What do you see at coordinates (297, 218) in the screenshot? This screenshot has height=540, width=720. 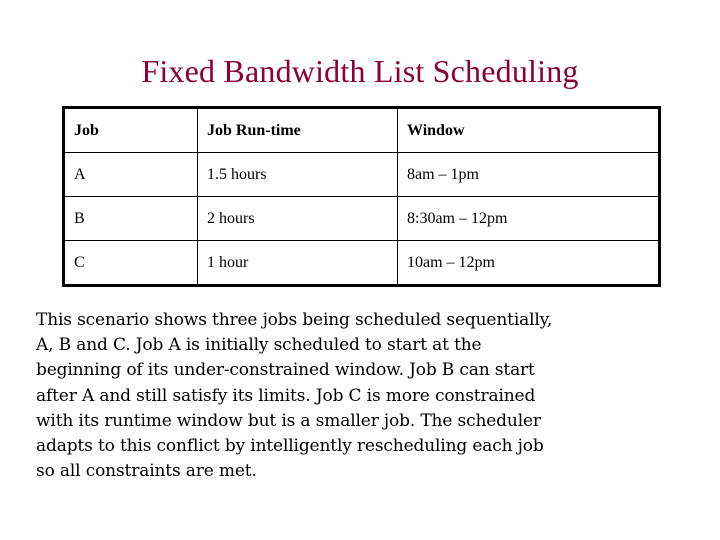 I see `cell-runtime: 2 hours` at bounding box center [297, 218].